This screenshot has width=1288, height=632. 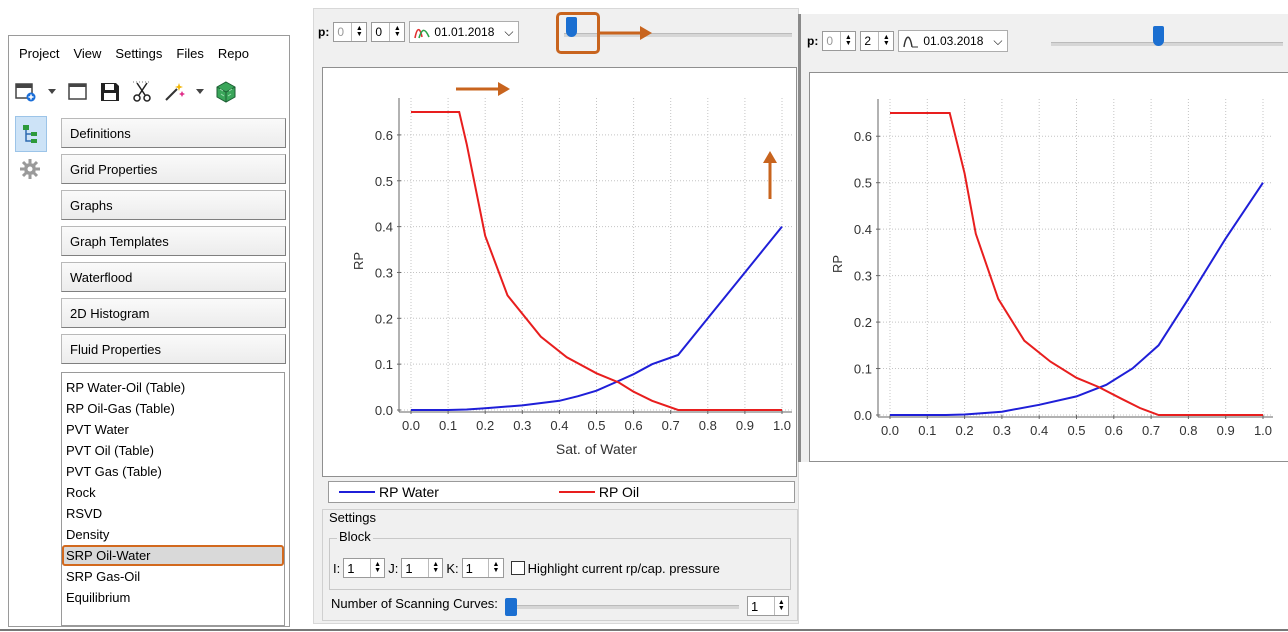 I want to click on scanning-slider, so click(x=622, y=607).